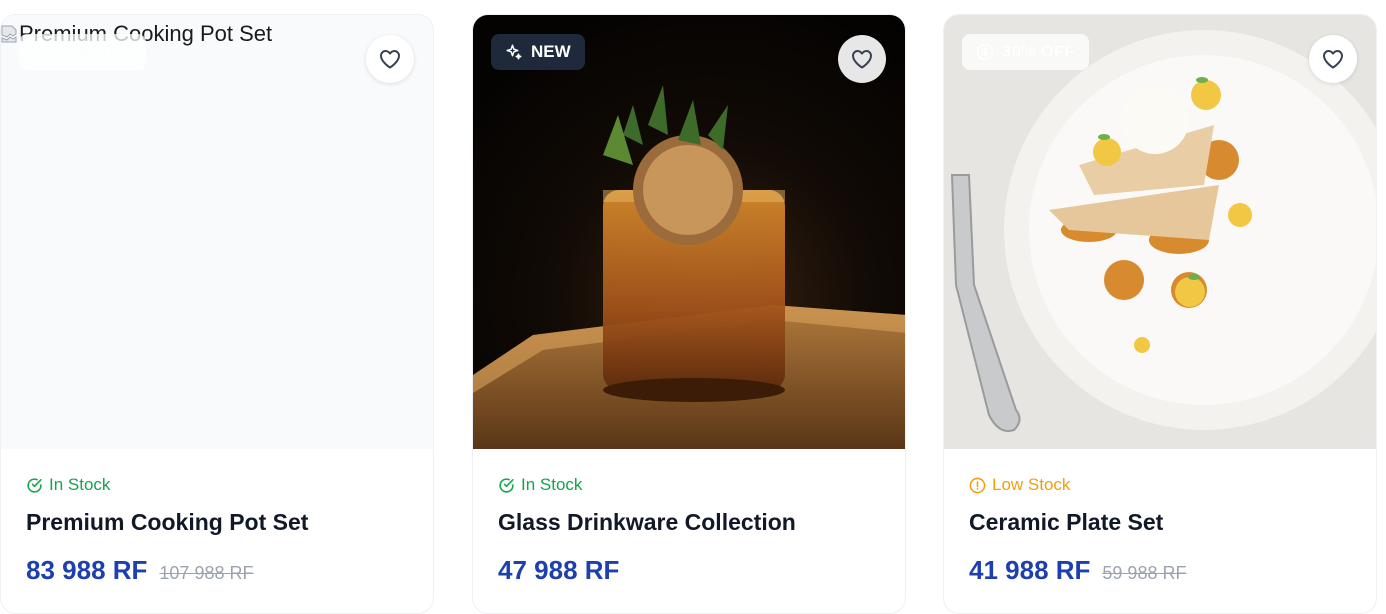 This screenshot has height=614, width=1386. Describe the element at coordinates (1031, 484) in the screenshot. I see `stock-label: Low Stock` at that location.